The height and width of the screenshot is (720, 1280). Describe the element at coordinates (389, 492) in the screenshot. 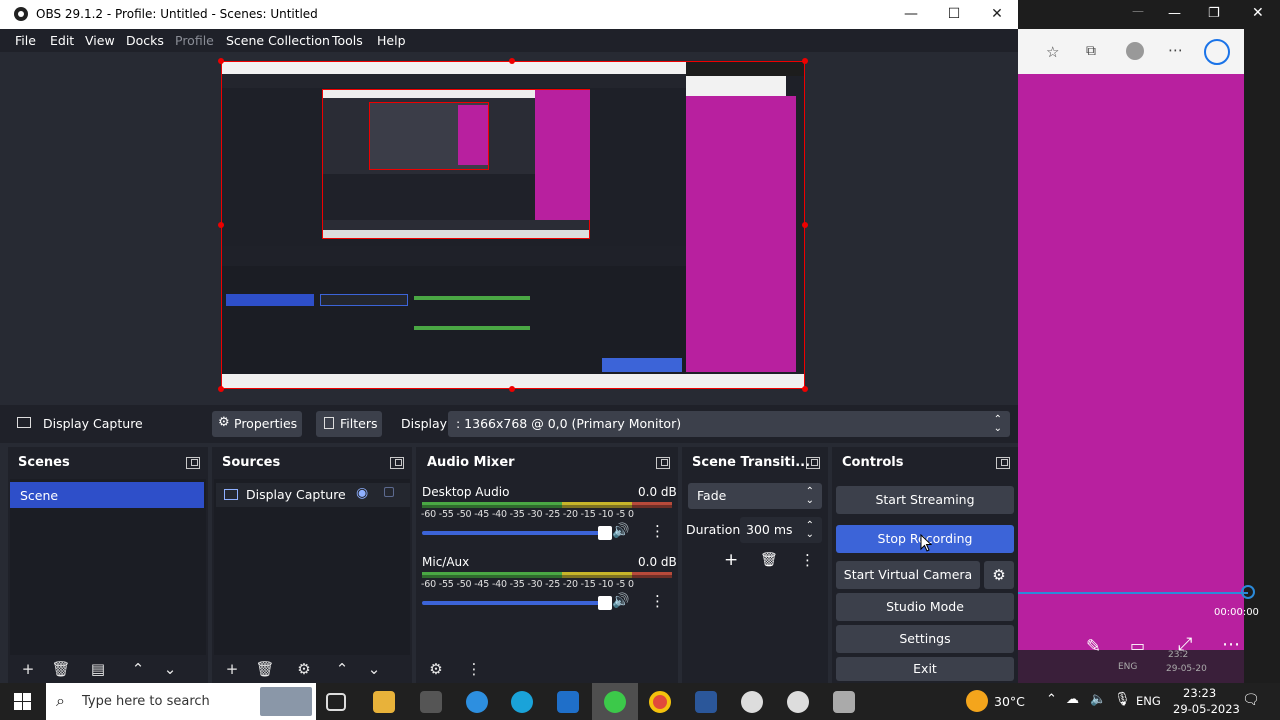

I see `lock-icon` at that location.